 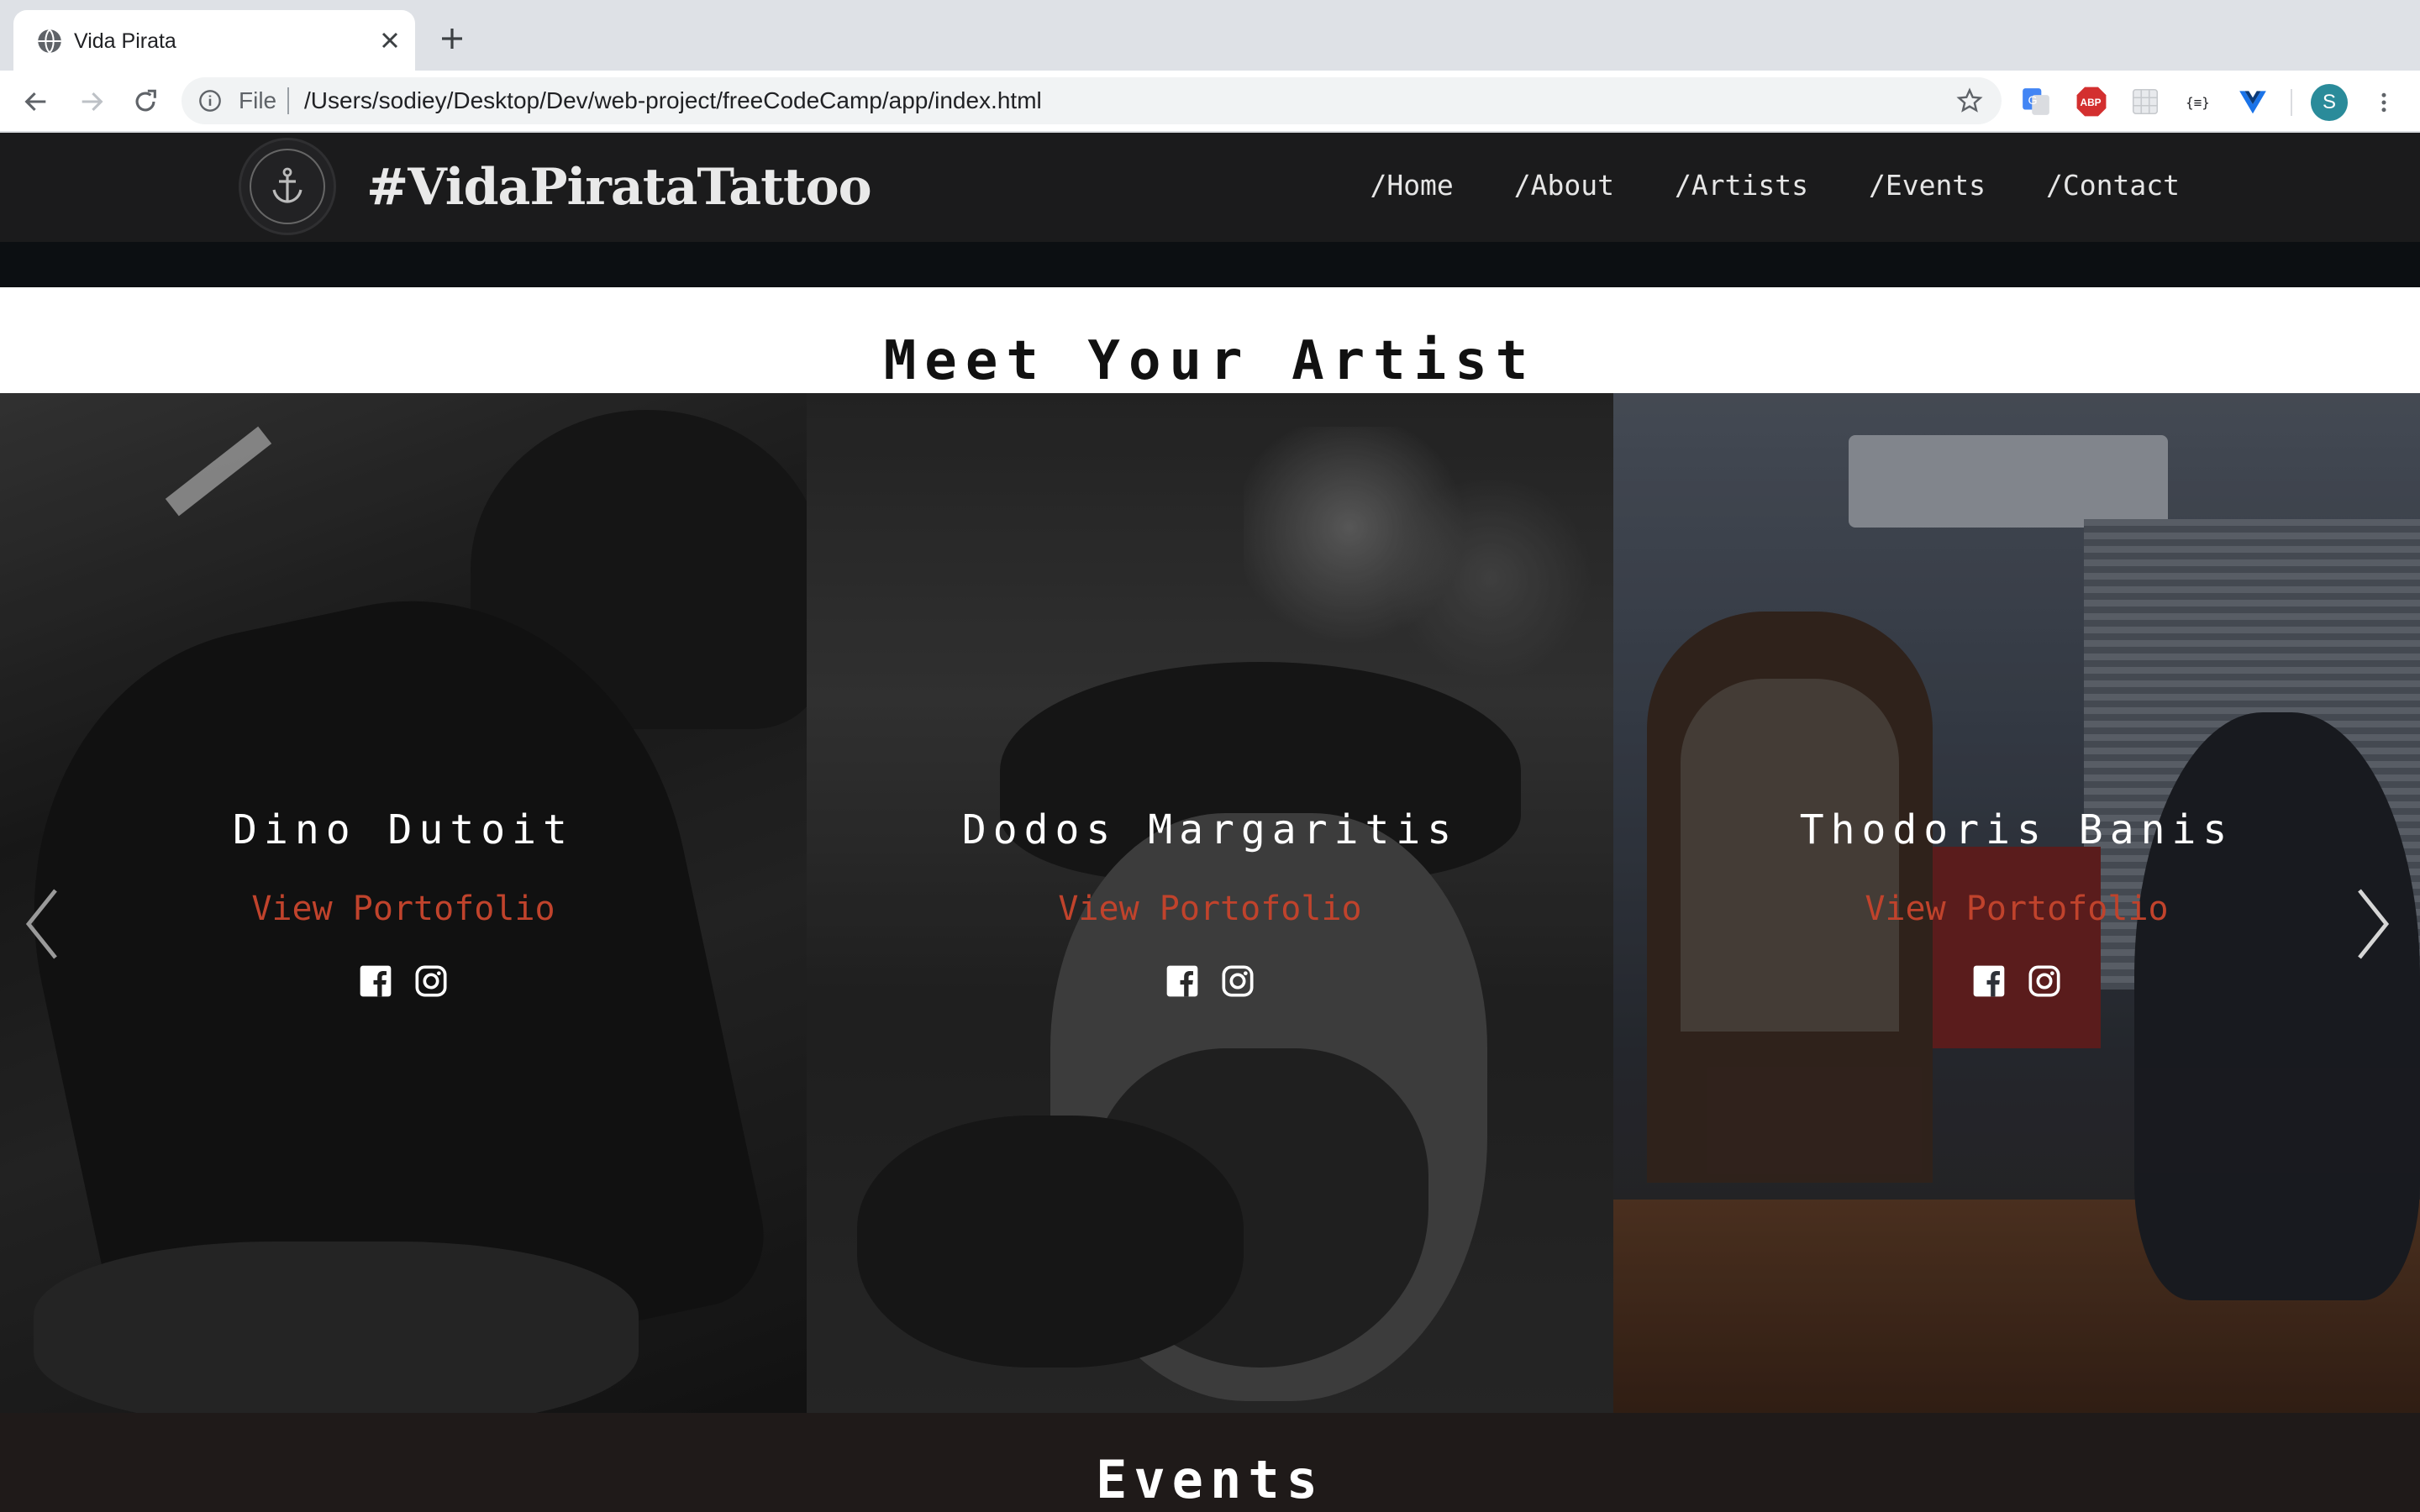 I want to click on svg-text: ABP, so click(x=2091, y=102).